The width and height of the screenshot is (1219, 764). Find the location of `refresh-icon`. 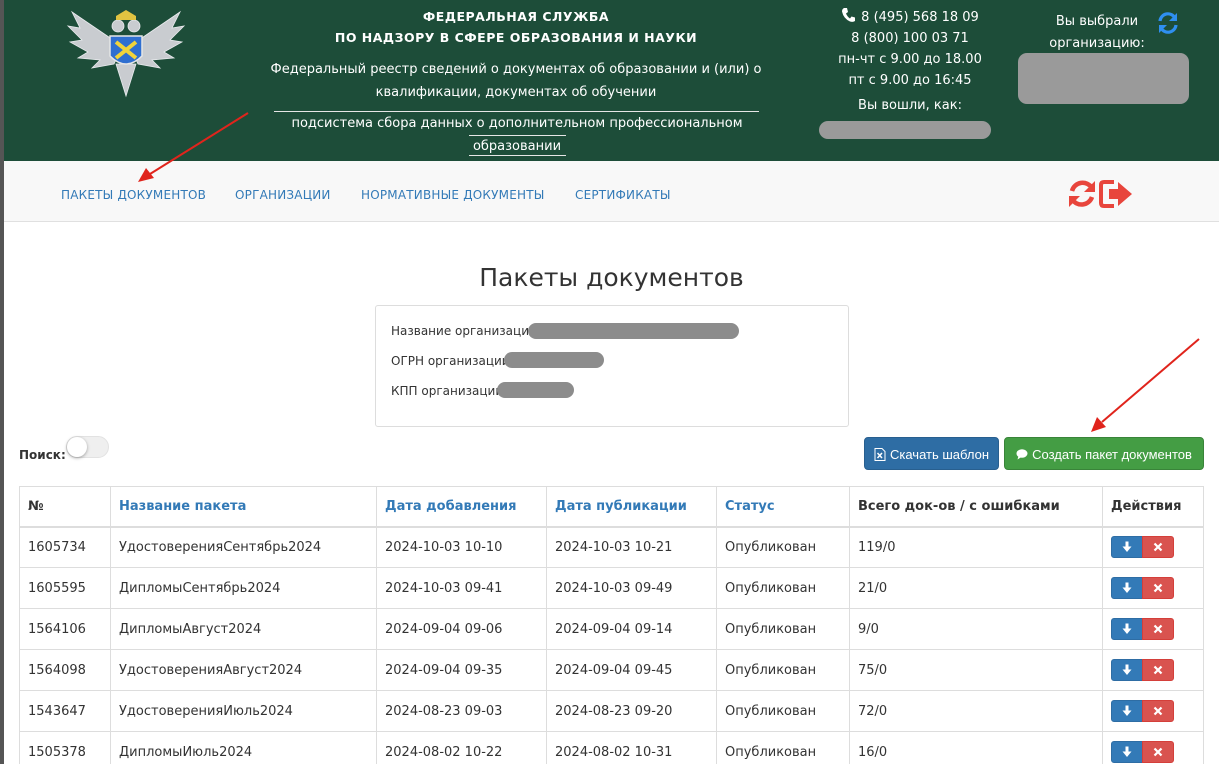

refresh-icon is located at coordinates (1082, 193).